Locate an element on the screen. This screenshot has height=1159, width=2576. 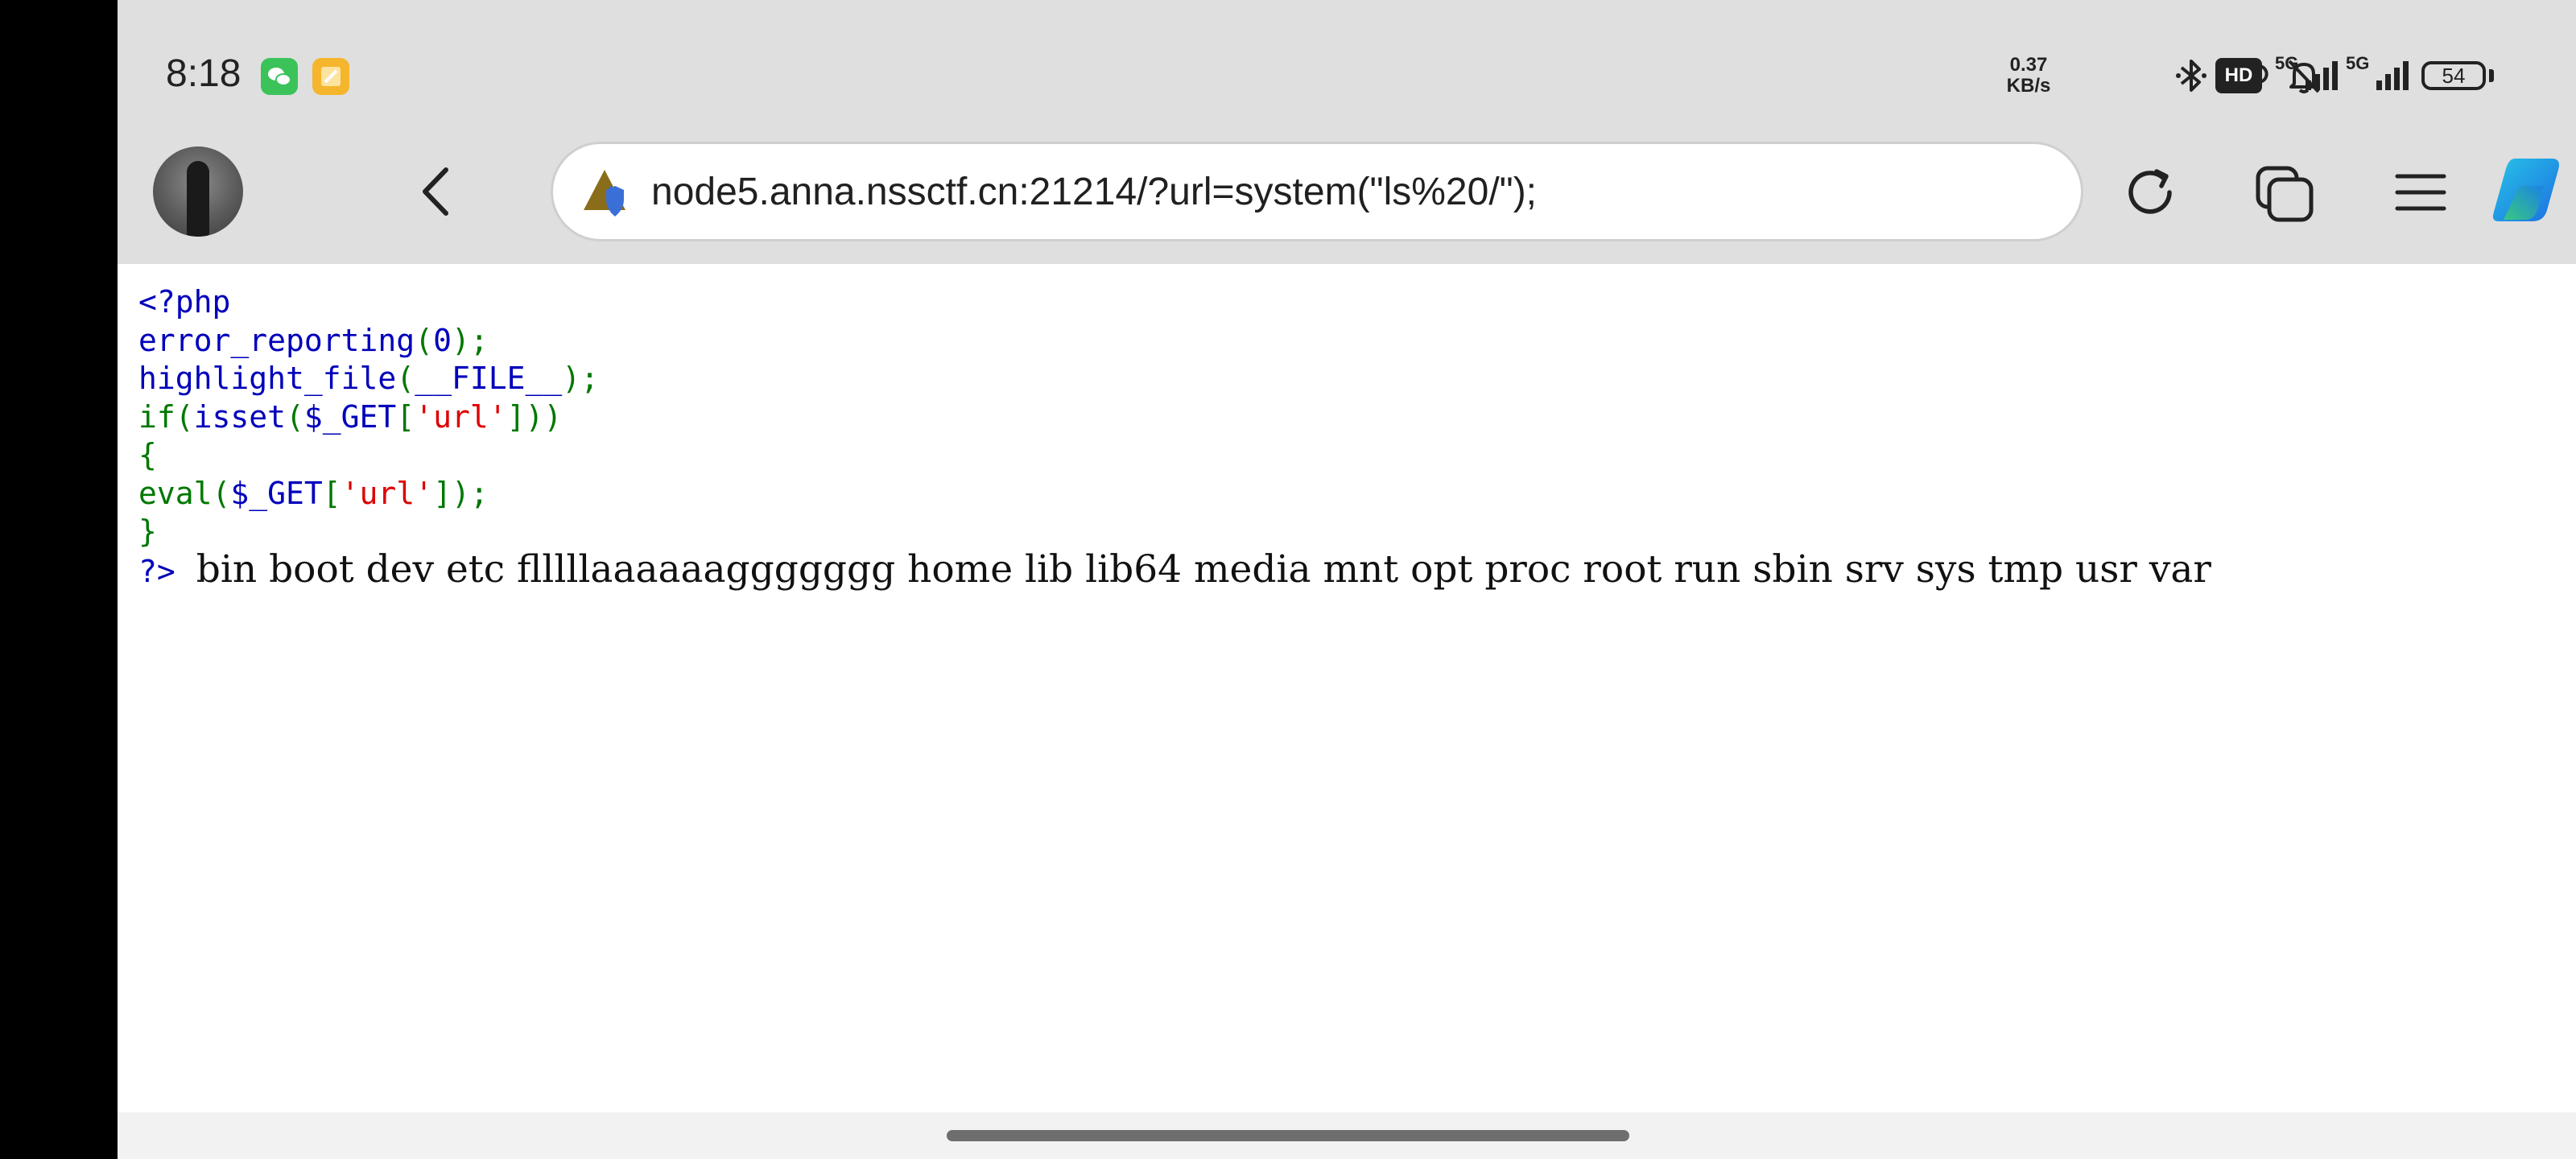
avatar-figure is located at coordinates (198, 199).